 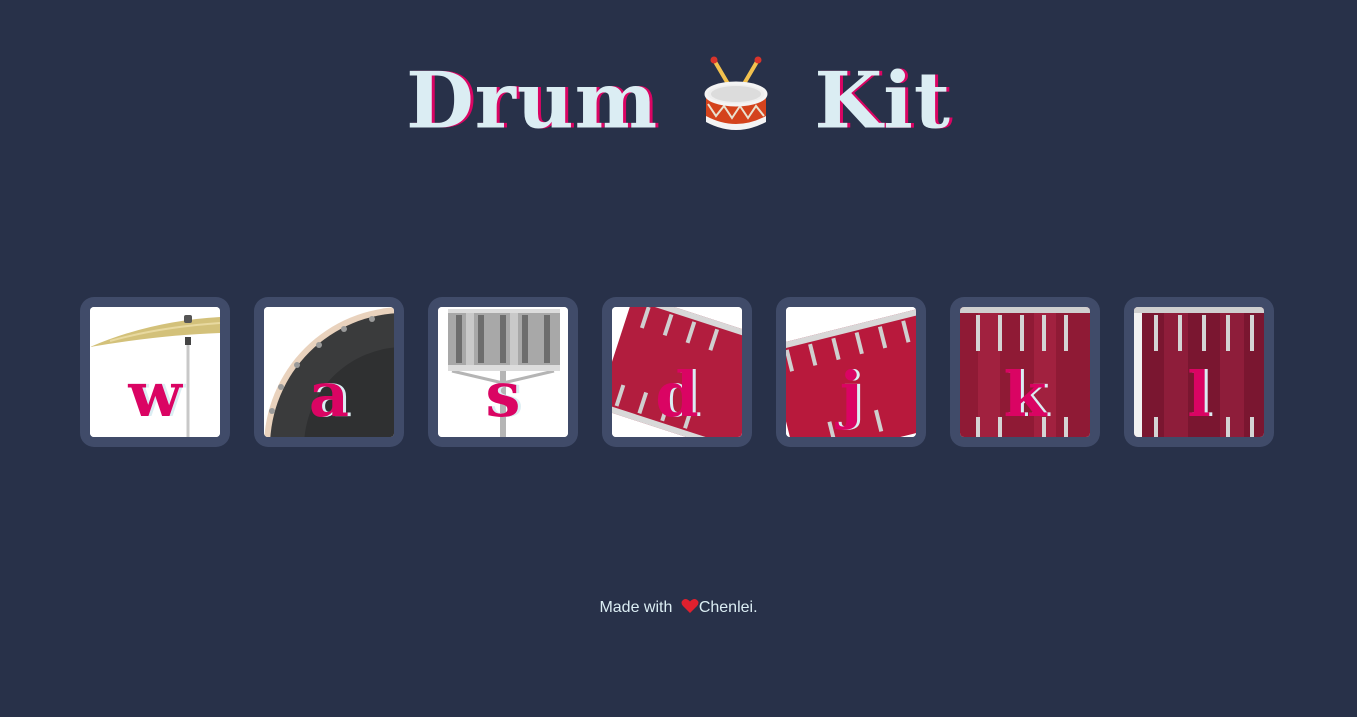 What do you see at coordinates (1025, 394) in the screenshot?
I see `drum-key-label: k` at bounding box center [1025, 394].